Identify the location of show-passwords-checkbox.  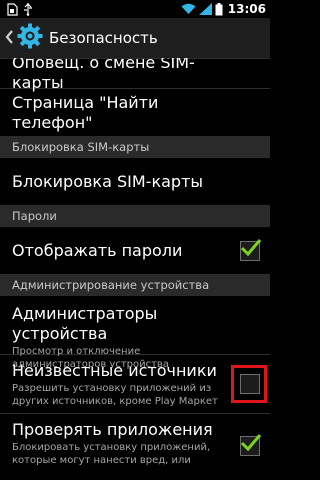
(251, 250).